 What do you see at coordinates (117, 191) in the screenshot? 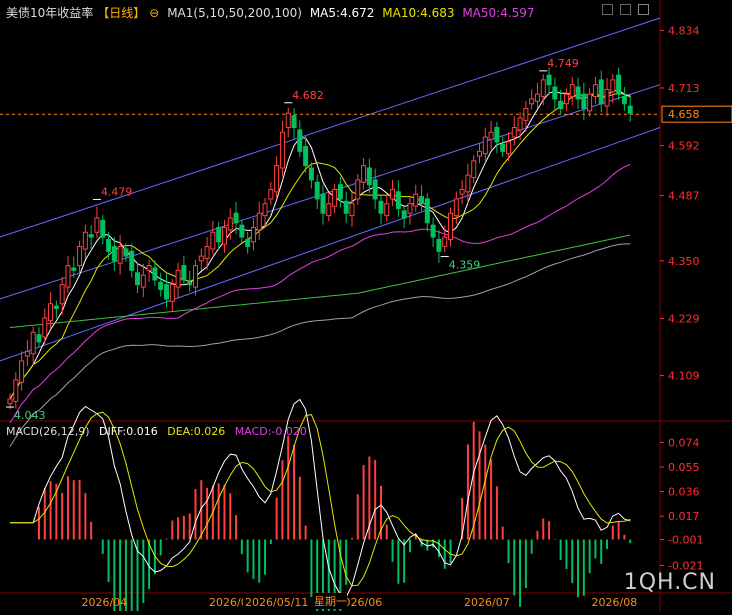
I see `extreme-label-high: 4.479` at bounding box center [117, 191].